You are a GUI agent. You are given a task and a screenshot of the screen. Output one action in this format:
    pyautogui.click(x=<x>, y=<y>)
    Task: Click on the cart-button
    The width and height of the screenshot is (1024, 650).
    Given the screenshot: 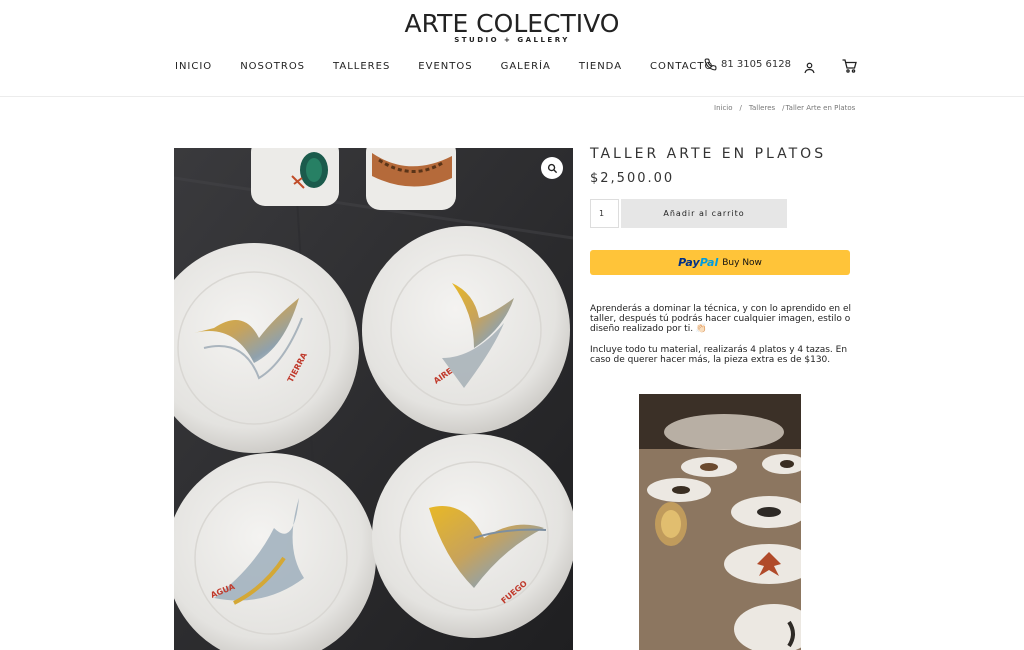 What is the action you would take?
    pyautogui.click(x=849, y=67)
    